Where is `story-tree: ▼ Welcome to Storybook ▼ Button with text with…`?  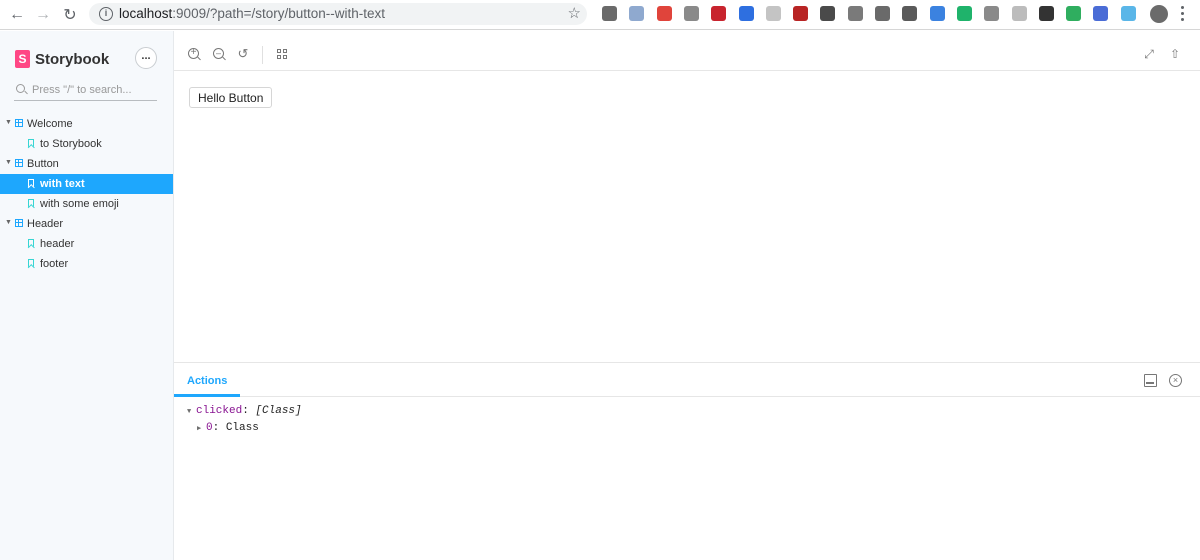 story-tree: ▼ Welcome to Storybook ▼ Button with text with… is located at coordinates (86, 194).